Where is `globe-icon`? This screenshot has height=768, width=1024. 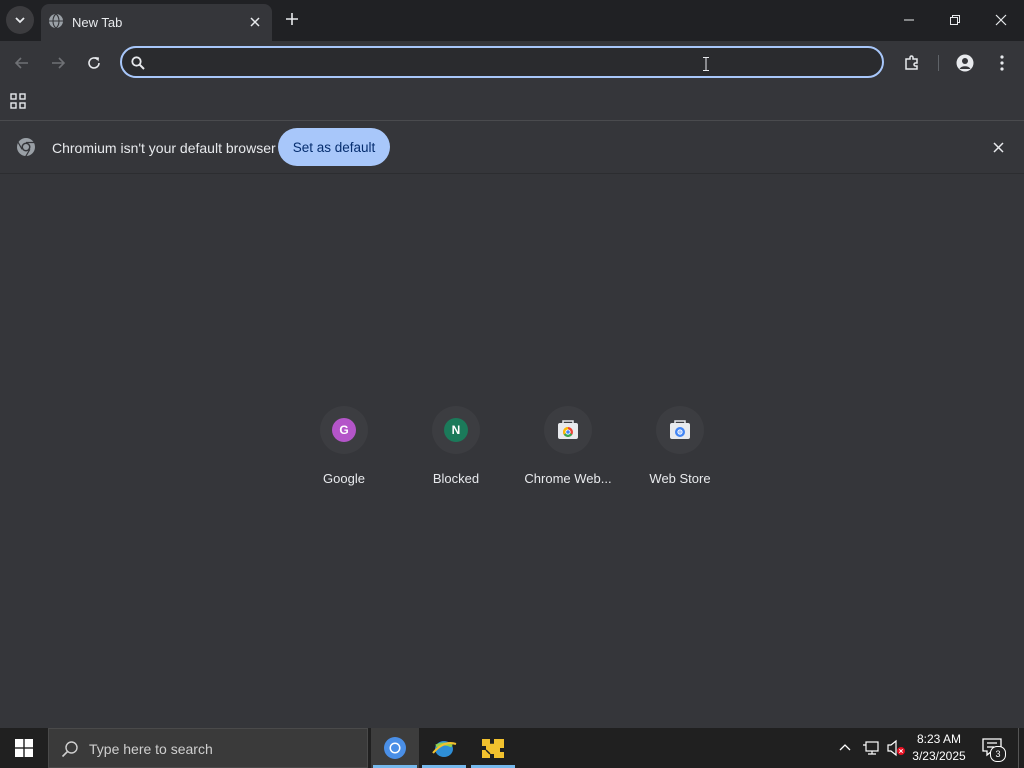
globe-icon is located at coordinates (56, 21).